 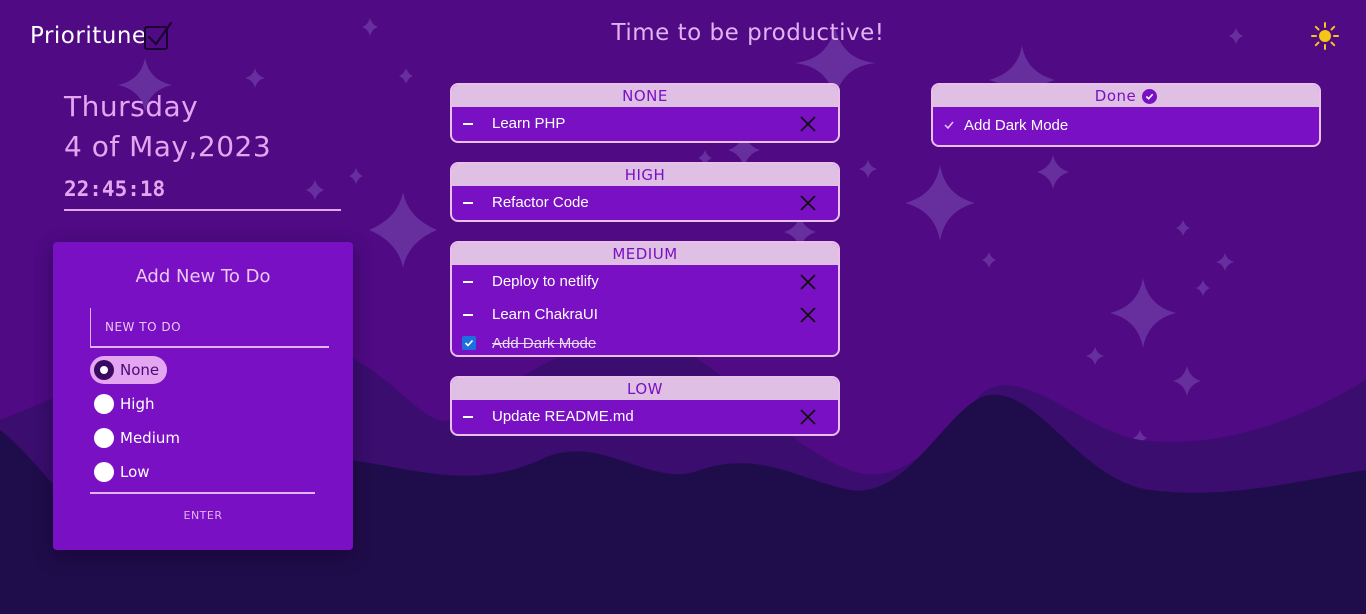 I want to click on radio-dot, so click(x=104, y=370).